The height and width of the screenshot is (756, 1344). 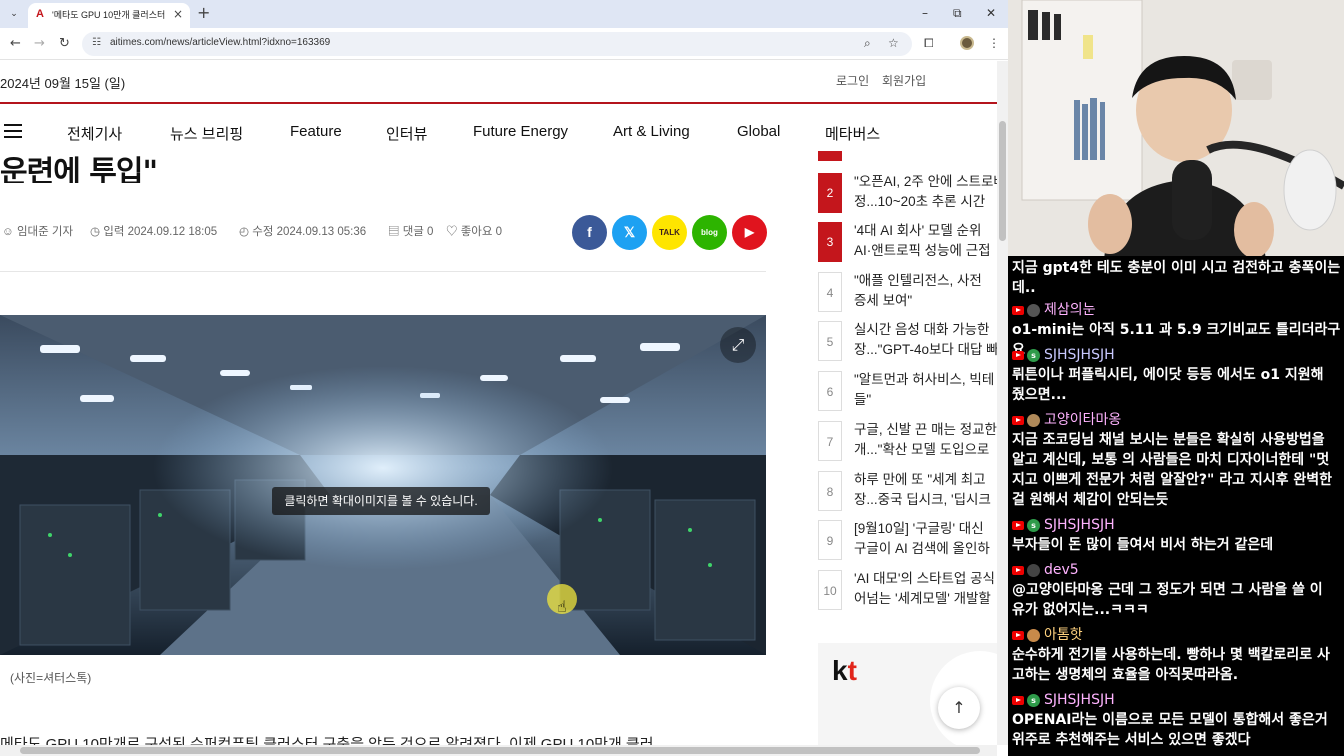 What do you see at coordinates (957, 13) in the screenshot?
I see `restore-button: ⧉` at bounding box center [957, 13].